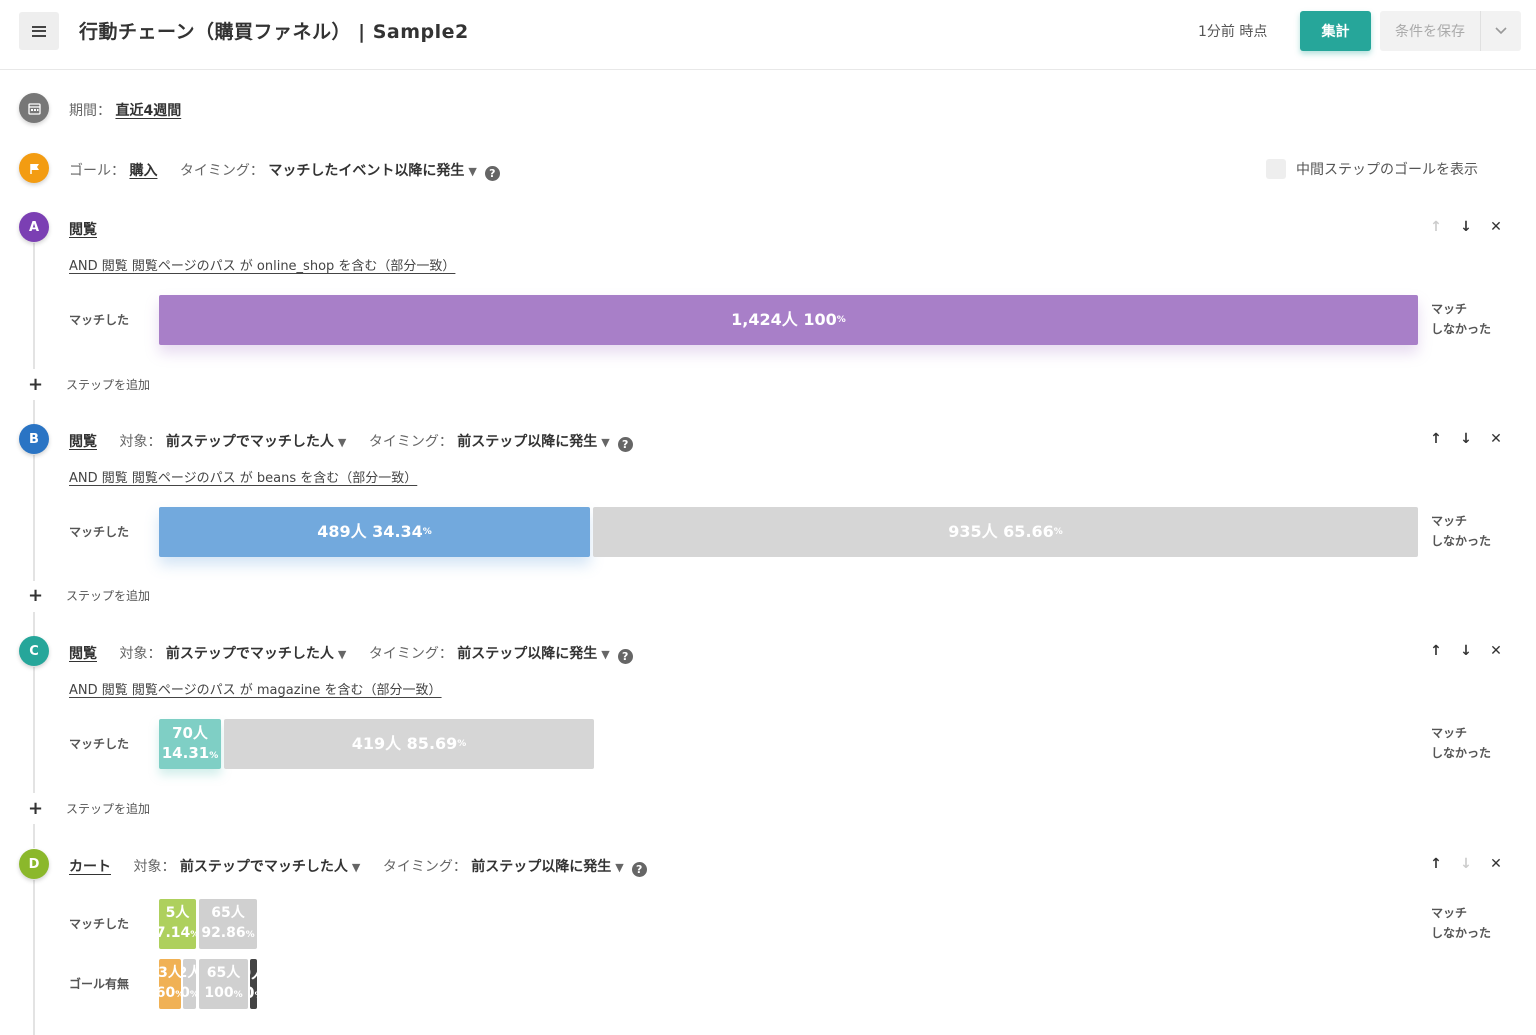  I want to click on step-d-goal-unmatched-no-bar: 65人 100%, so click(223, 984).